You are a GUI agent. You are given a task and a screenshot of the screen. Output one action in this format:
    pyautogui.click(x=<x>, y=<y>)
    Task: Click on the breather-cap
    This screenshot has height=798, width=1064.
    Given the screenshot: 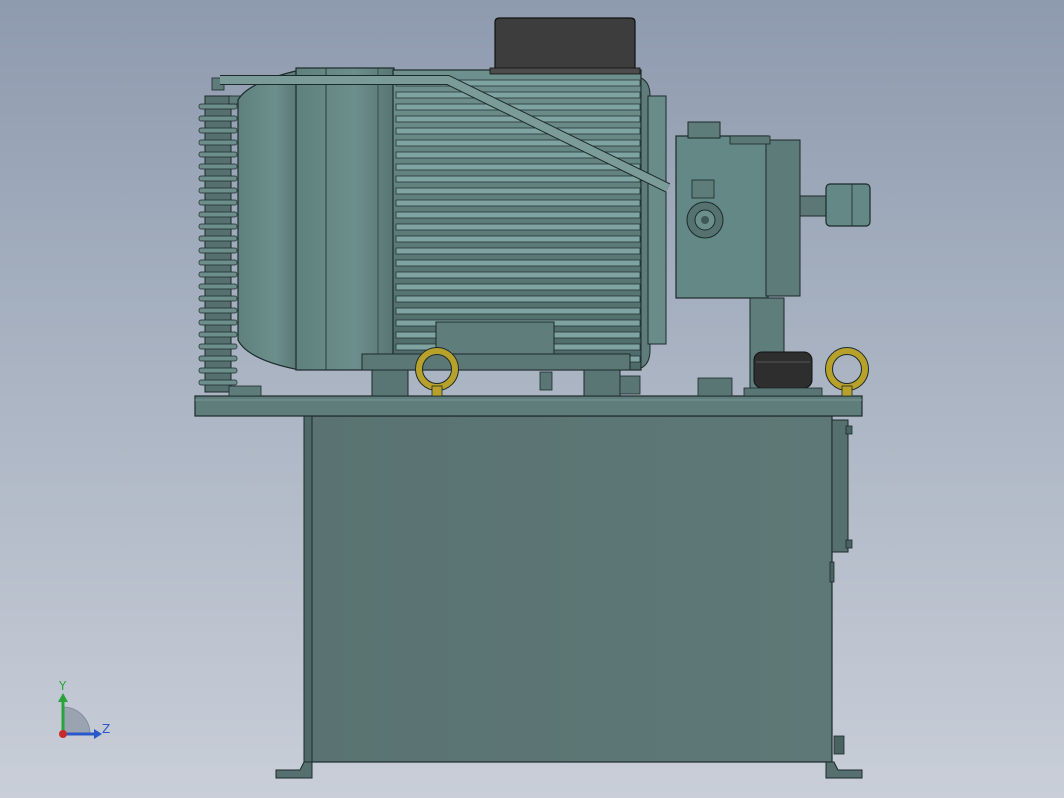 What is the action you would take?
    pyautogui.click(x=783, y=374)
    